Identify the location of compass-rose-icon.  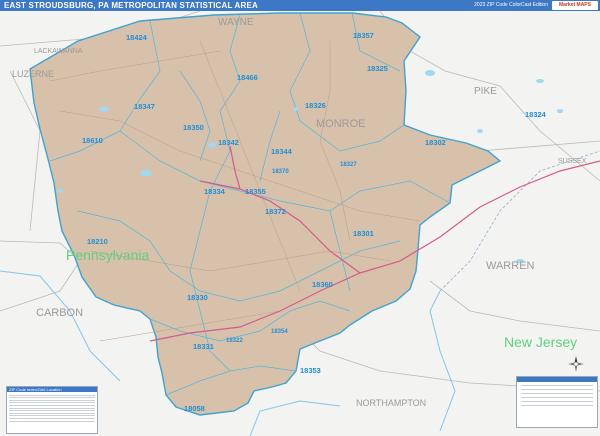
(576, 364).